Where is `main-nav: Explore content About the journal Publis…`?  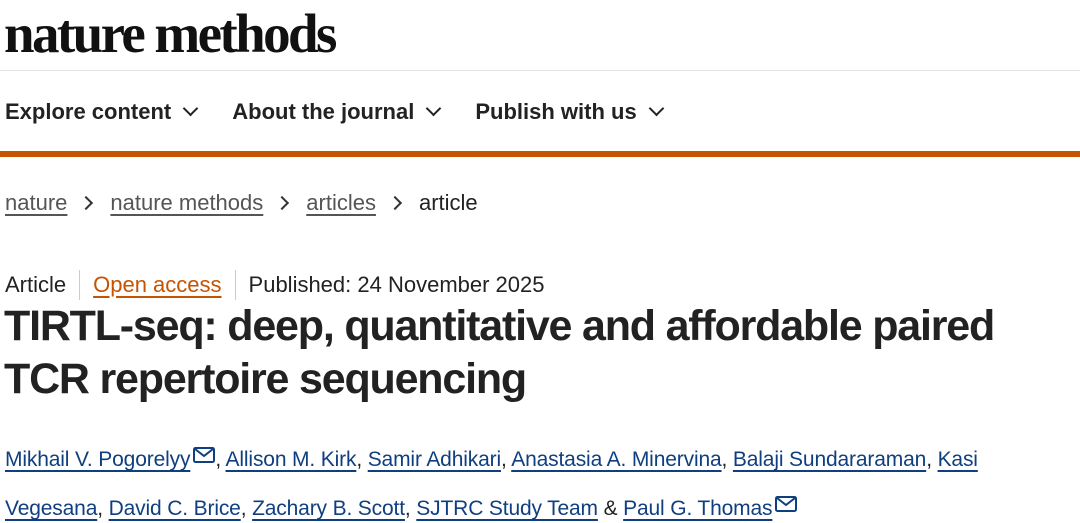 main-nav: Explore content About the journal Publis… is located at coordinates (351, 112).